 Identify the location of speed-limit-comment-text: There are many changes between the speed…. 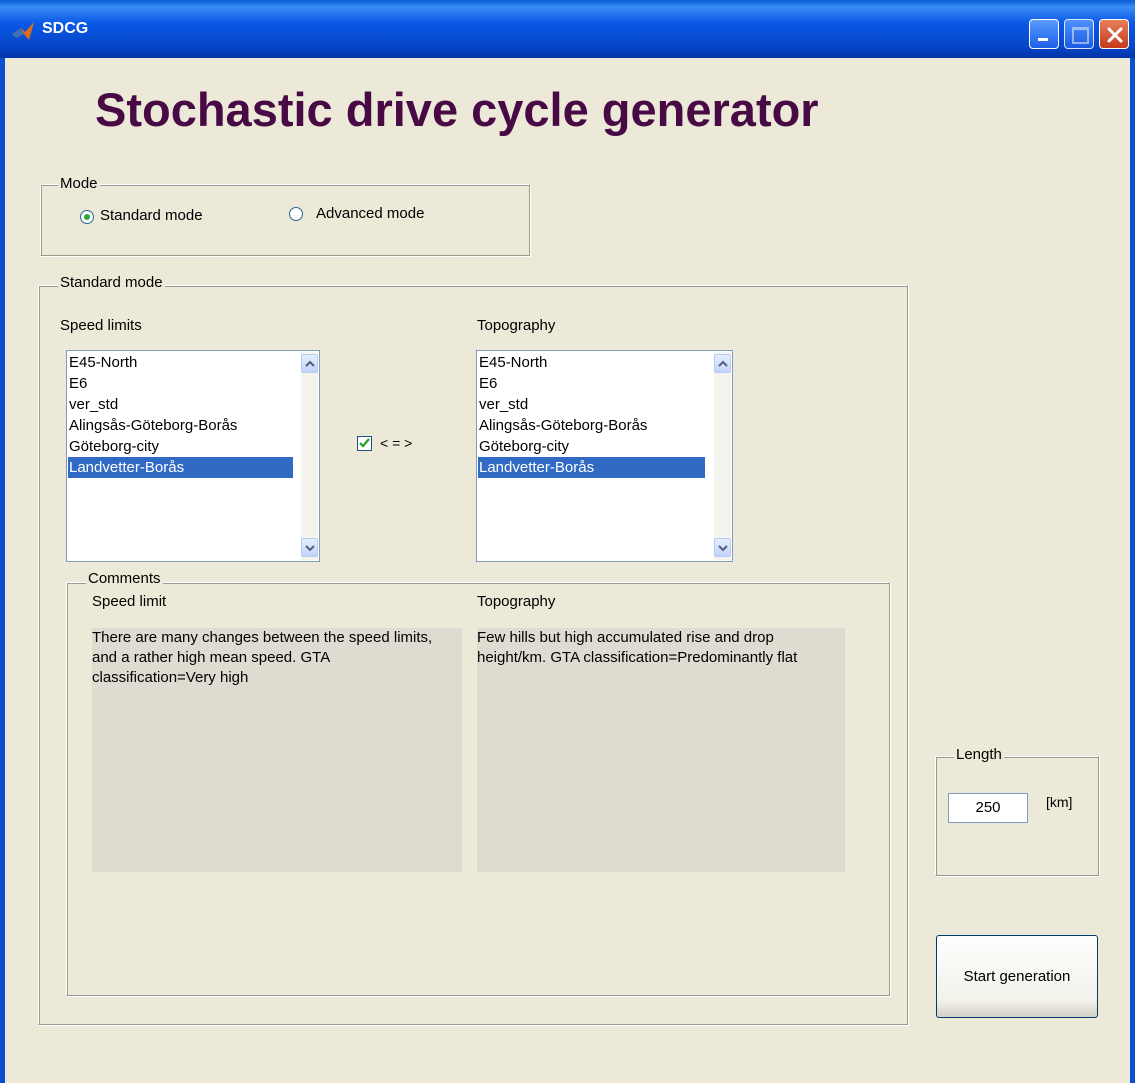
(262, 657).